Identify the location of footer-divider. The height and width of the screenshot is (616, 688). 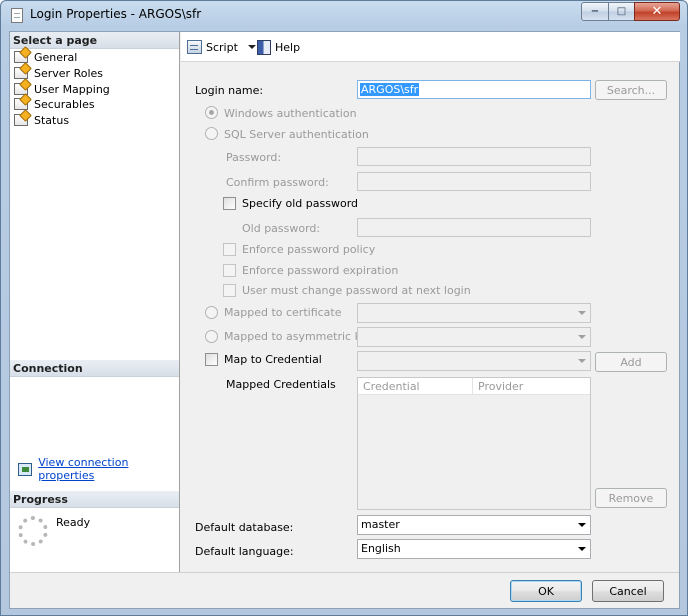
(344, 572).